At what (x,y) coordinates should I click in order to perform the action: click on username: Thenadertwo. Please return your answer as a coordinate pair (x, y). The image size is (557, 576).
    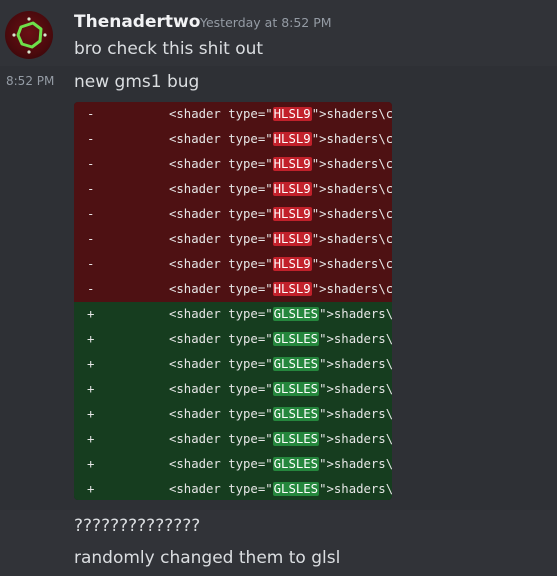
    Looking at the image, I should click on (137, 22).